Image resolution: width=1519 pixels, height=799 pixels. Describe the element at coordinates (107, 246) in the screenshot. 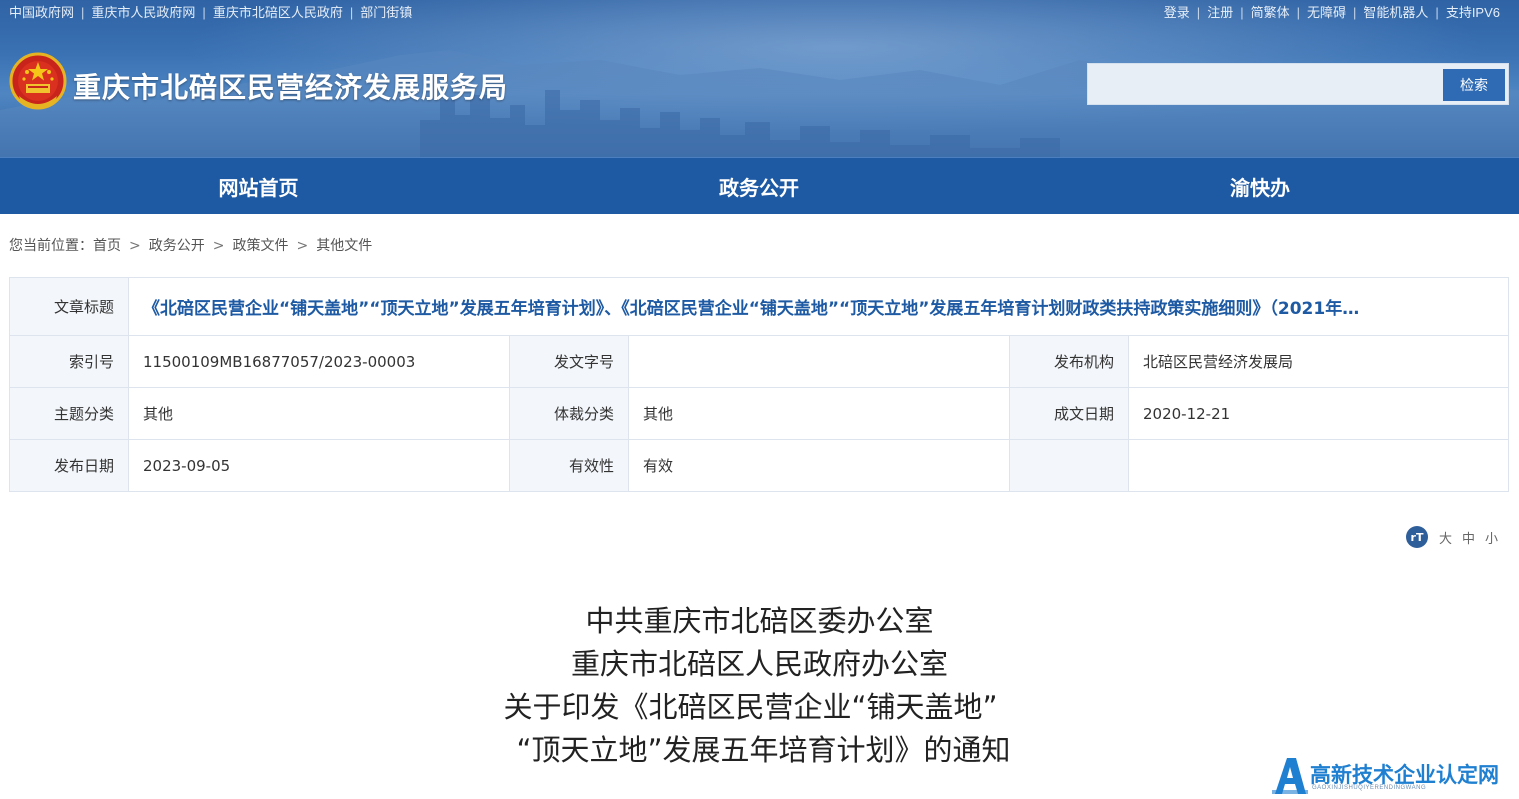

I see `breadcrumb-home: 首页` at that location.